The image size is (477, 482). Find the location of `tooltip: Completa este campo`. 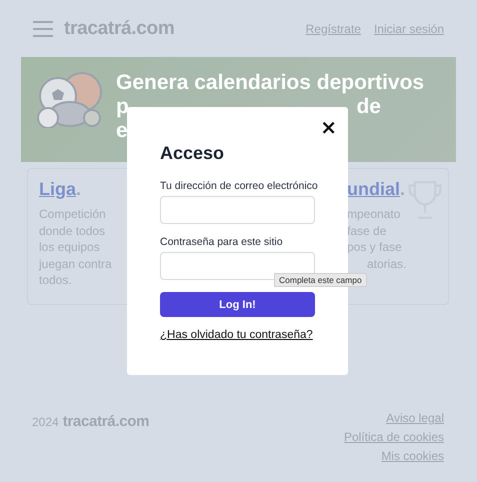

tooltip: Completa este campo is located at coordinates (320, 280).